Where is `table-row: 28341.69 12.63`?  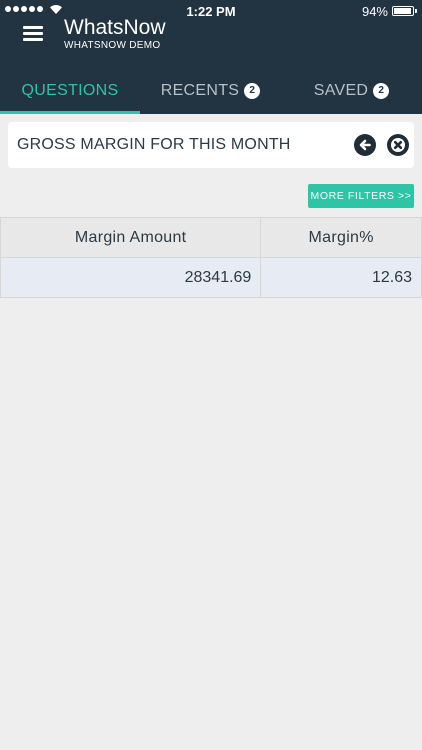
table-row: 28341.69 12.63 is located at coordinates (211, 277).